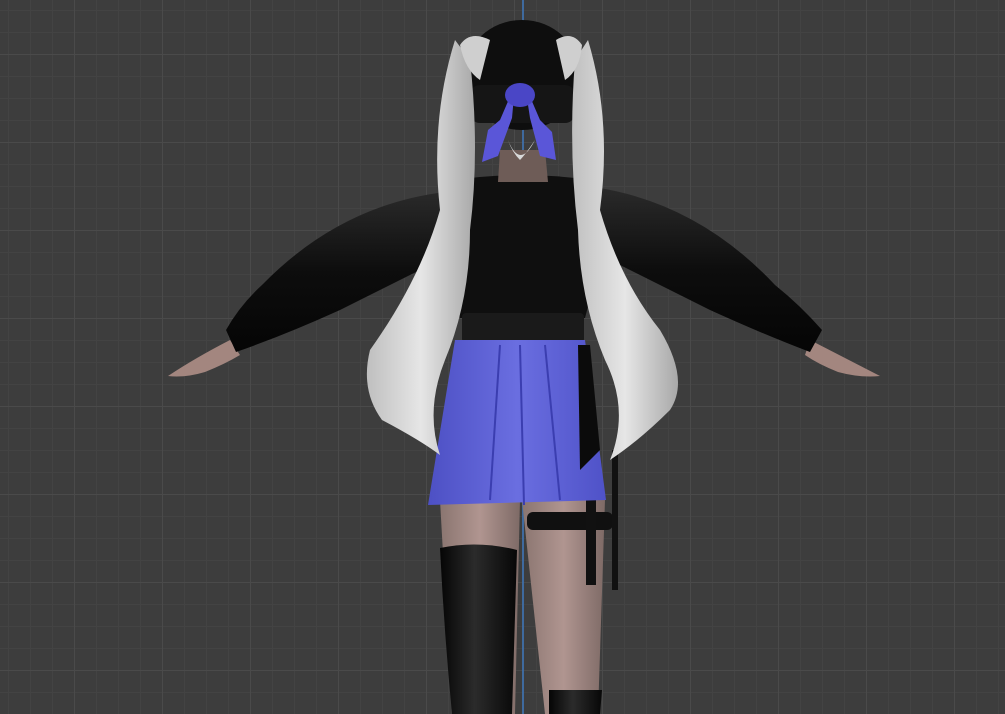 Image resolution: width=1005 pixels, height=714 pixels. Describe the element at coordinates (570, 521) in the screenshot. I see `thigh-strap` at that location.